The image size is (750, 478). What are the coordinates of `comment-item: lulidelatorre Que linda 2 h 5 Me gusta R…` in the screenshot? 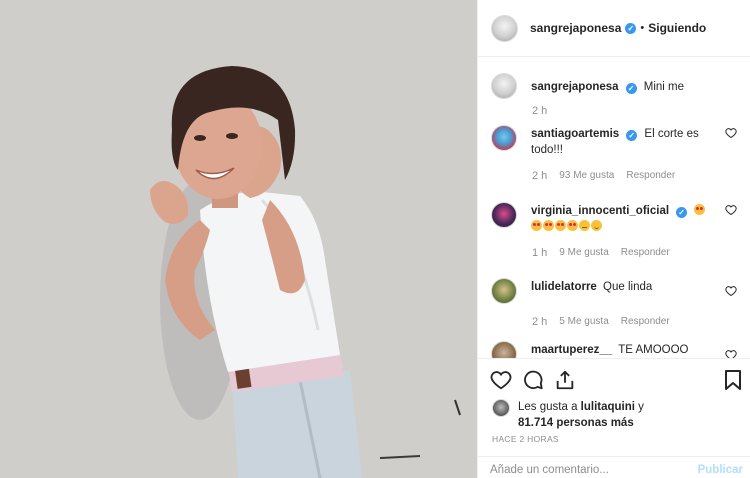 It's located at (617, 303).